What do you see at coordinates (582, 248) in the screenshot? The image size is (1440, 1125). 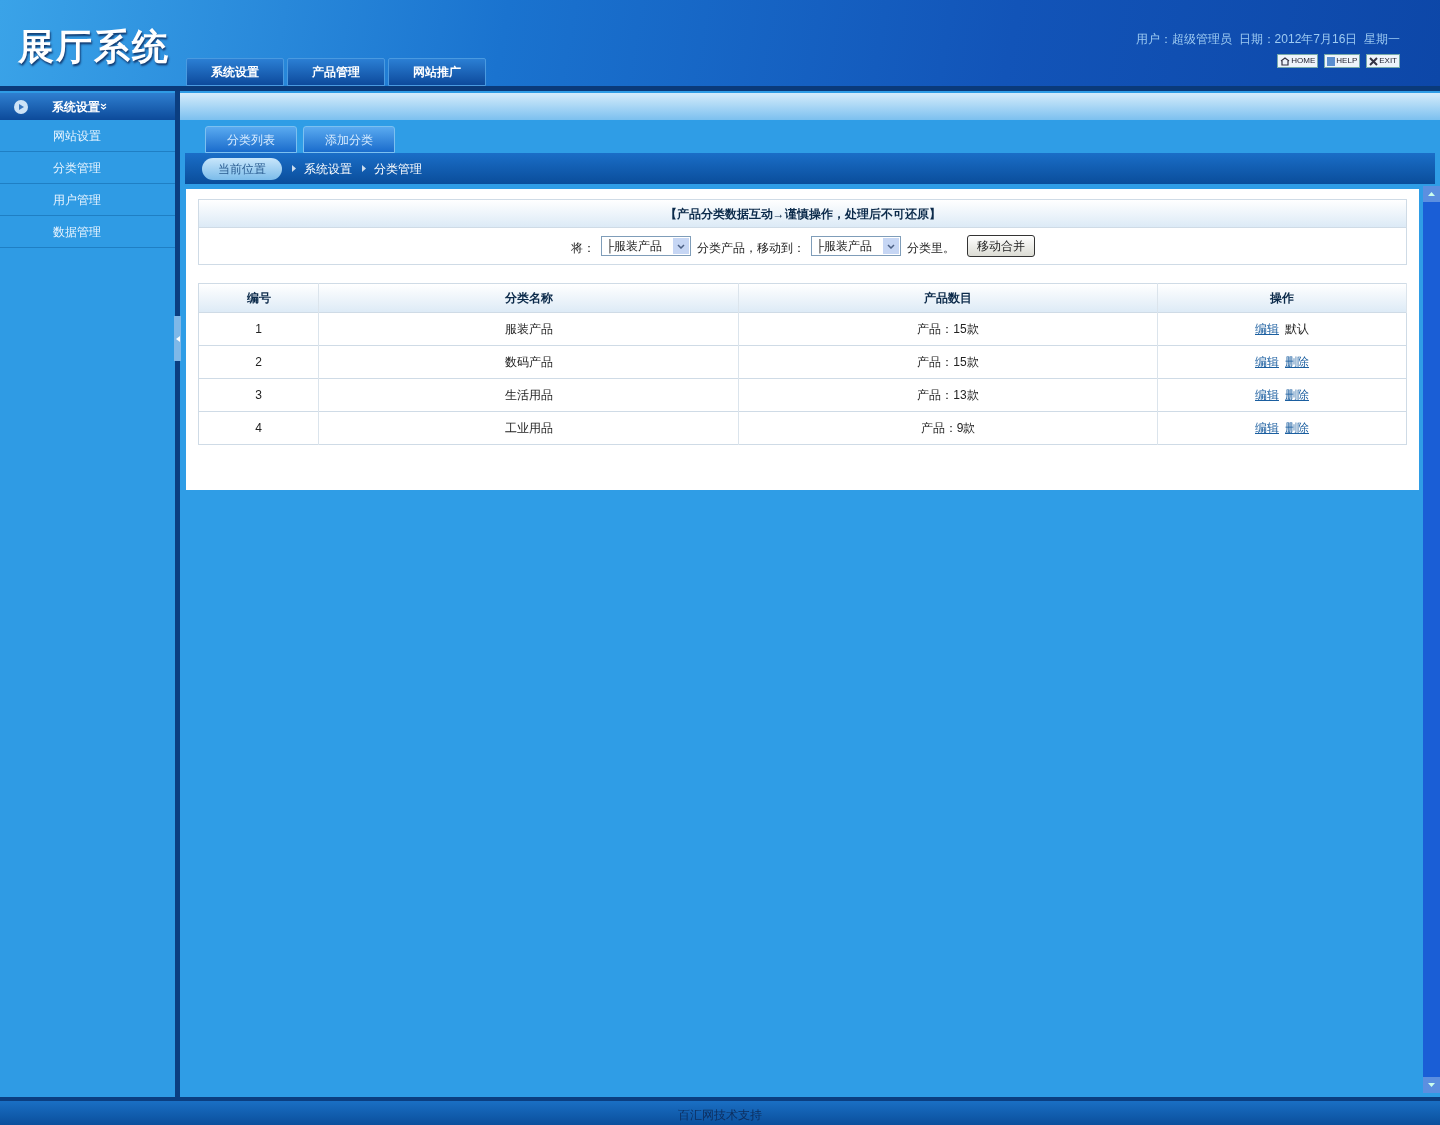 I see `field-label: 将：` at bounding box center [582, 248].